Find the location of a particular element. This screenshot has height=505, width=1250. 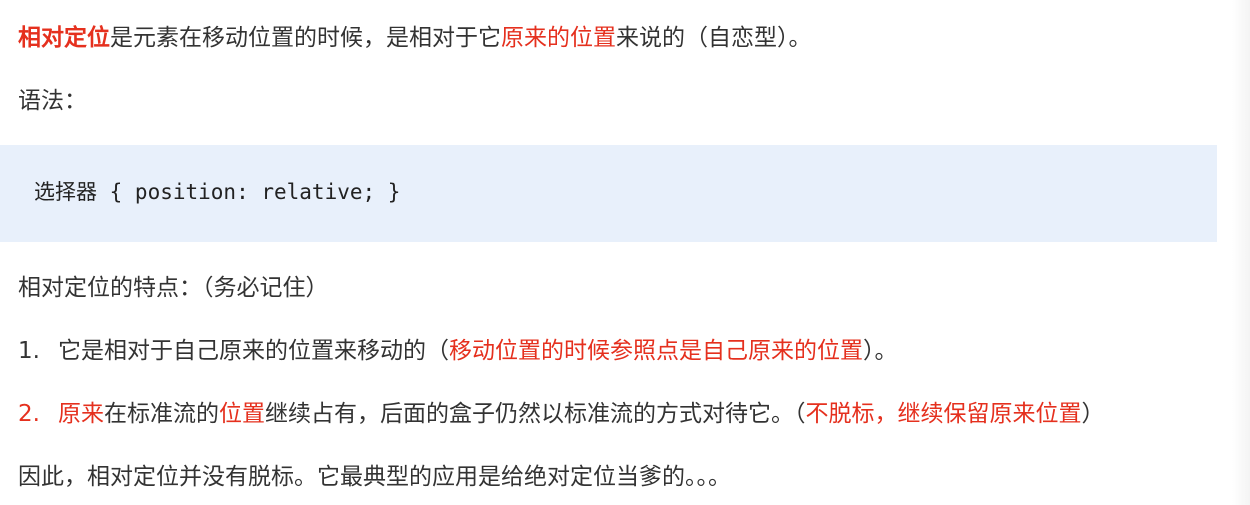

feature-2-end: ） is located at coordinates (1093, 414).